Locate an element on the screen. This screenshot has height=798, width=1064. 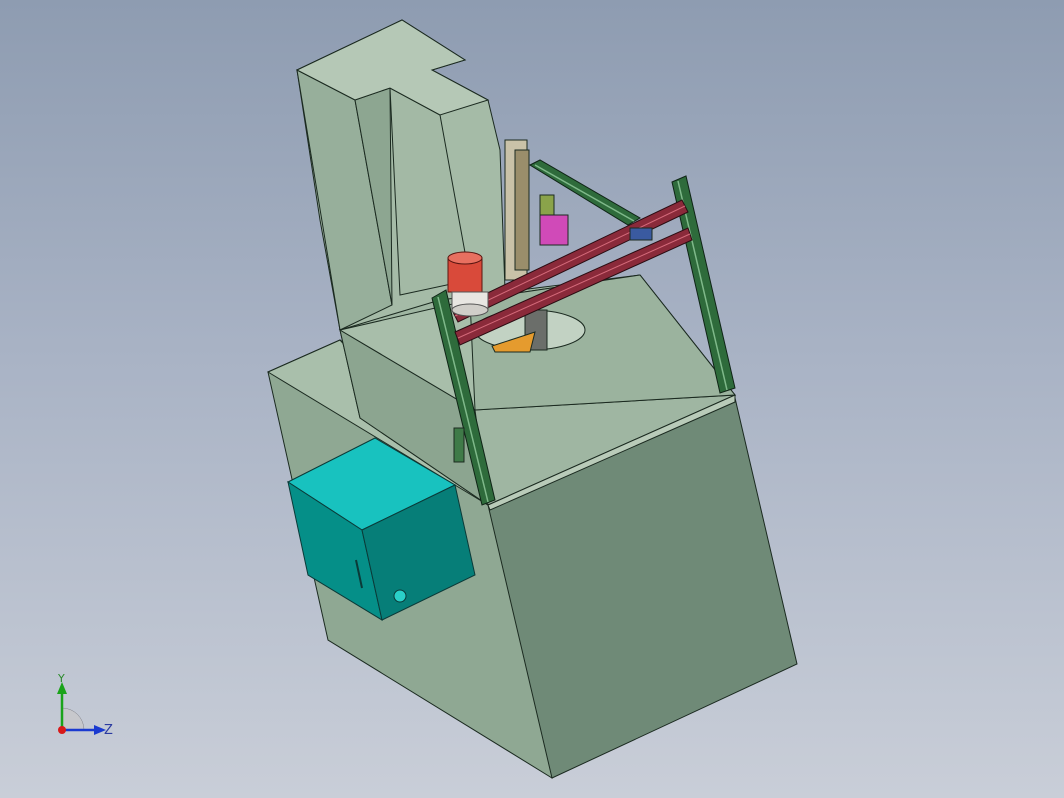
triad-origin-icon is located at coordinates (62, 730).